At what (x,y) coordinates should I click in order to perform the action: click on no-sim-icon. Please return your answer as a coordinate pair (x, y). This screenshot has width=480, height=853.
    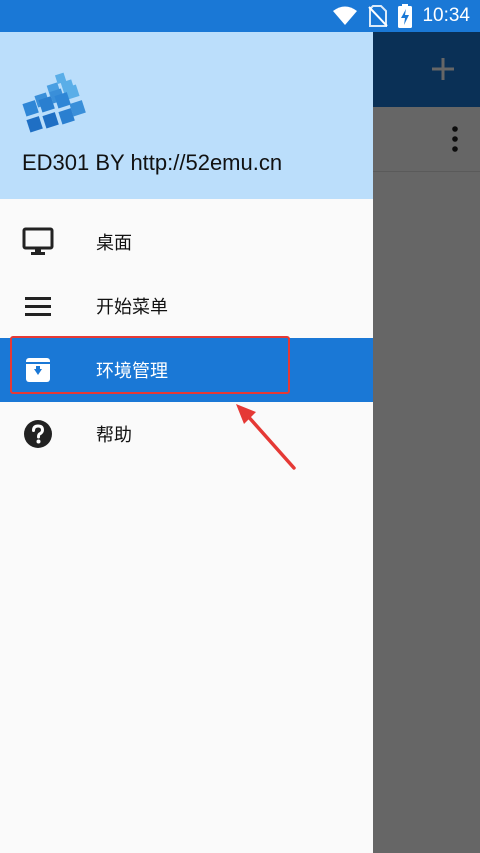
    Looking at the image, I should click on (378, 16).